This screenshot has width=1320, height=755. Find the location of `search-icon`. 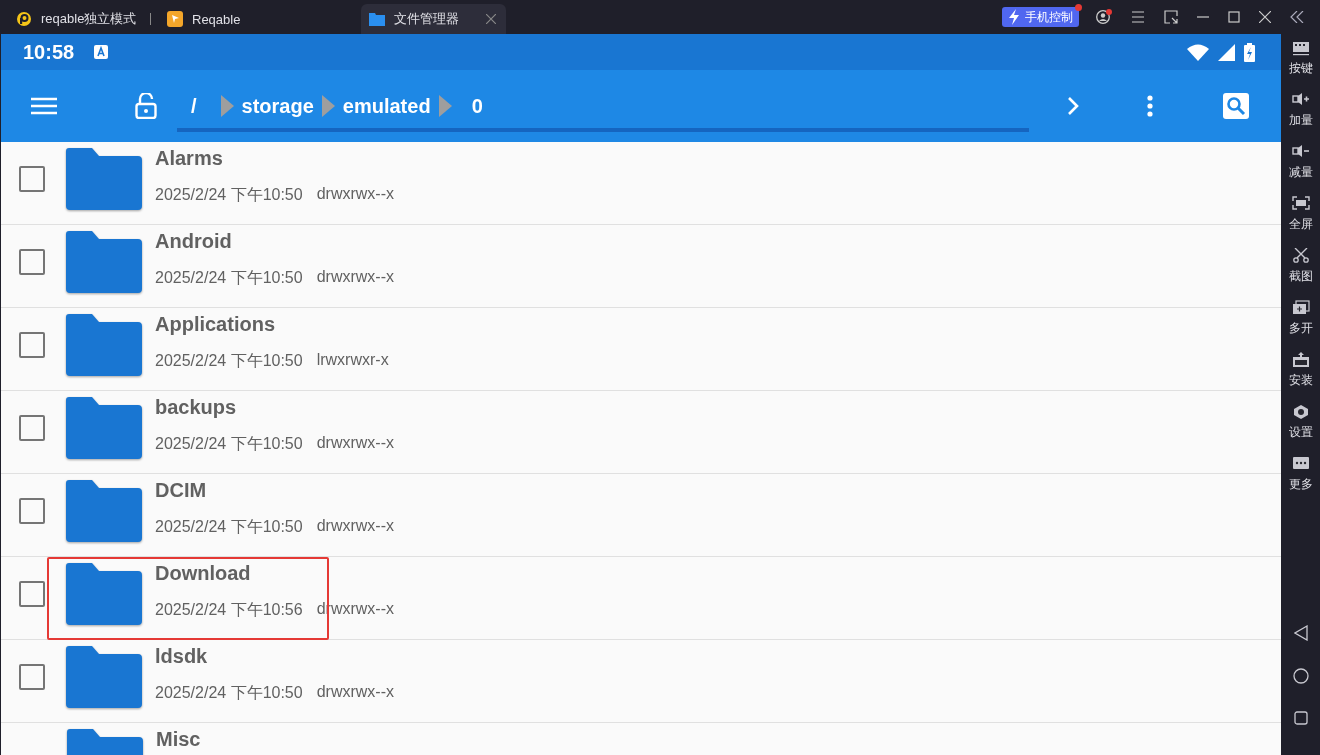

search-icon is located at coordinates (1236, 106).